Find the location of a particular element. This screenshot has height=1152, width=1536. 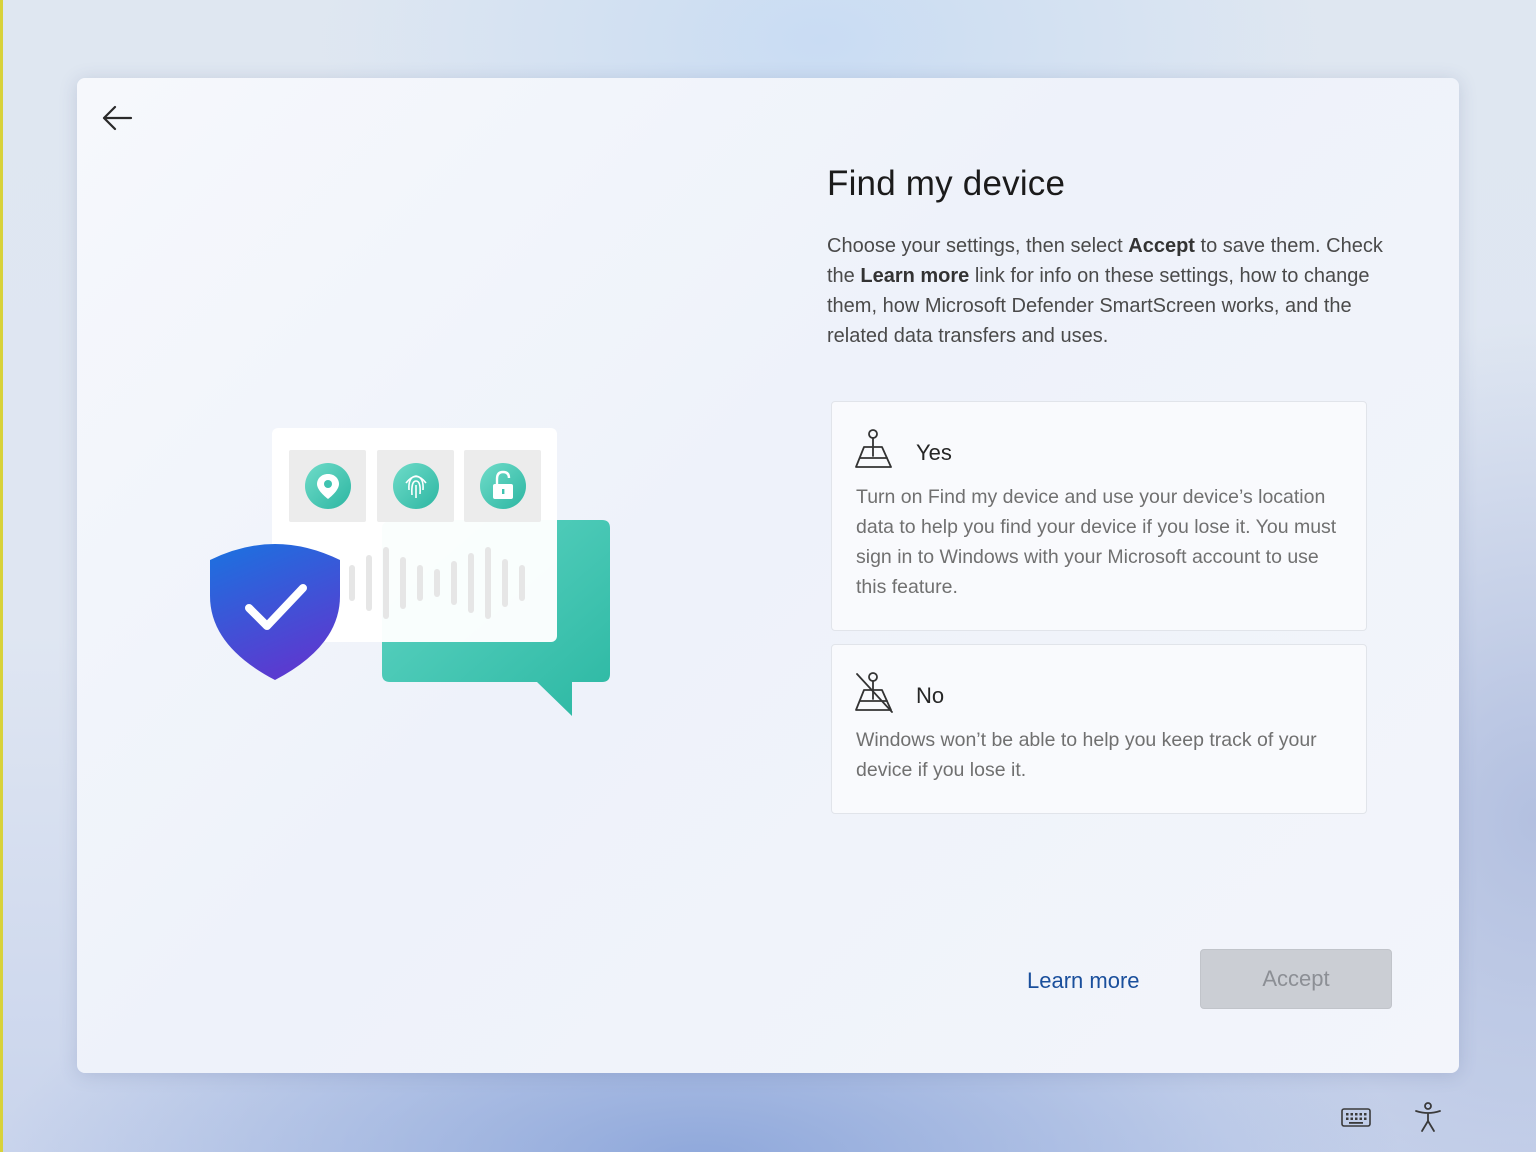

fingerprint-icon is located at coordinates (416, 486).